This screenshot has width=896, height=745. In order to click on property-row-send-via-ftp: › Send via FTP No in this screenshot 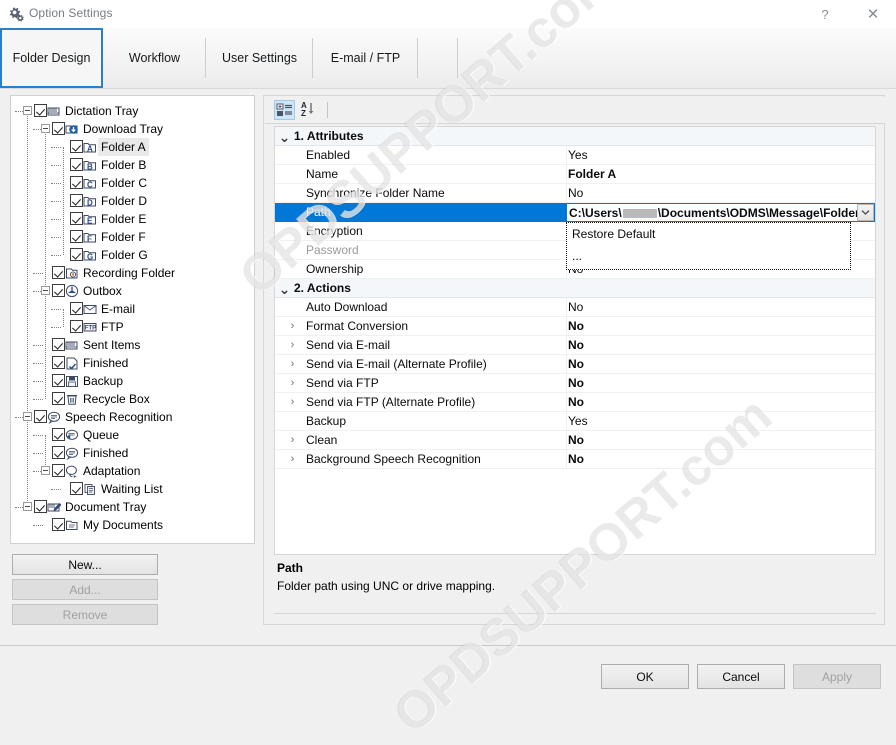, I will do `click(575, 383)`.